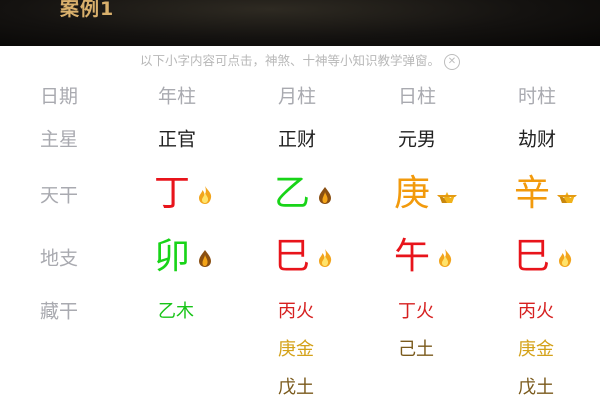 This screenshot has width=600, height=400. What do you see at coordinates (172, 256) in the screenshot?
I see `earthly-branch-char: 卯` at bounding box center [172, 256].